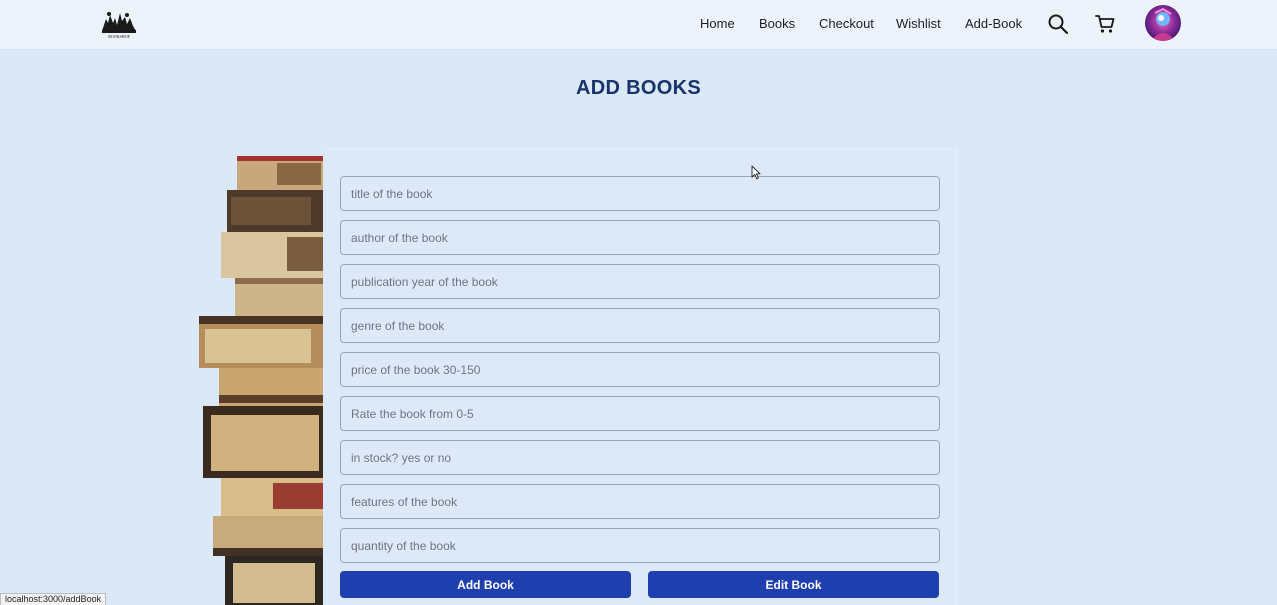 This screenshot has height=605, width=1277. What do you see at coordinates (640, 193) in the screenshot?
I see `title-input` at bounding box center [640, 193].